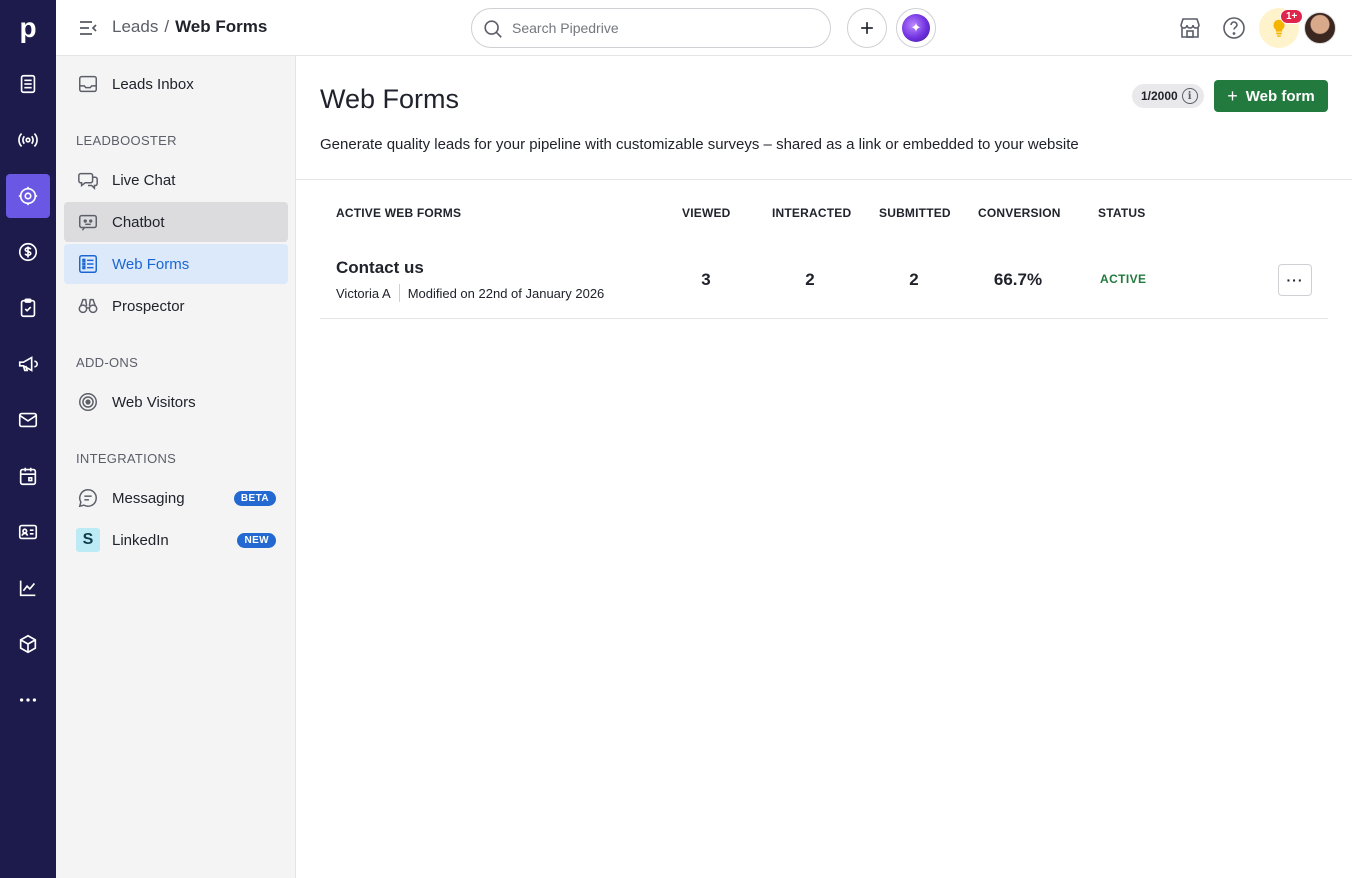  I want to click on meta-divider, so click(399, 293).